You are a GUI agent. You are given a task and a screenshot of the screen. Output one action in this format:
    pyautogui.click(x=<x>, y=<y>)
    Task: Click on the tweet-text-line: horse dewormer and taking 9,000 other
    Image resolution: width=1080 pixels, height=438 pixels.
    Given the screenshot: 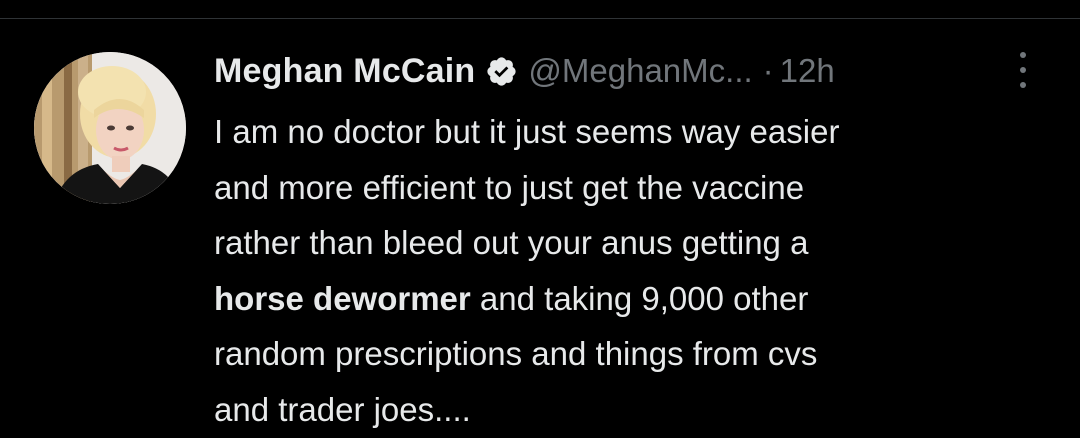 What is the action you would take?
    pyautogui.click(x=634, y=299)
    